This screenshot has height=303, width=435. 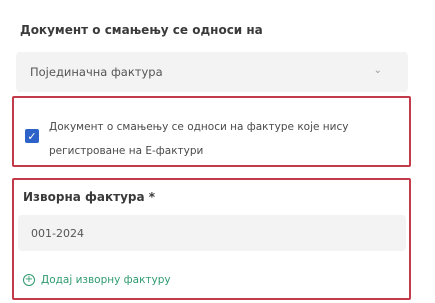 What do you see at coordinates (106, 280) in the screenshot?
I see `add-source-invoice-label: Додај изворну фактуру` at bounding box center [106, 280].